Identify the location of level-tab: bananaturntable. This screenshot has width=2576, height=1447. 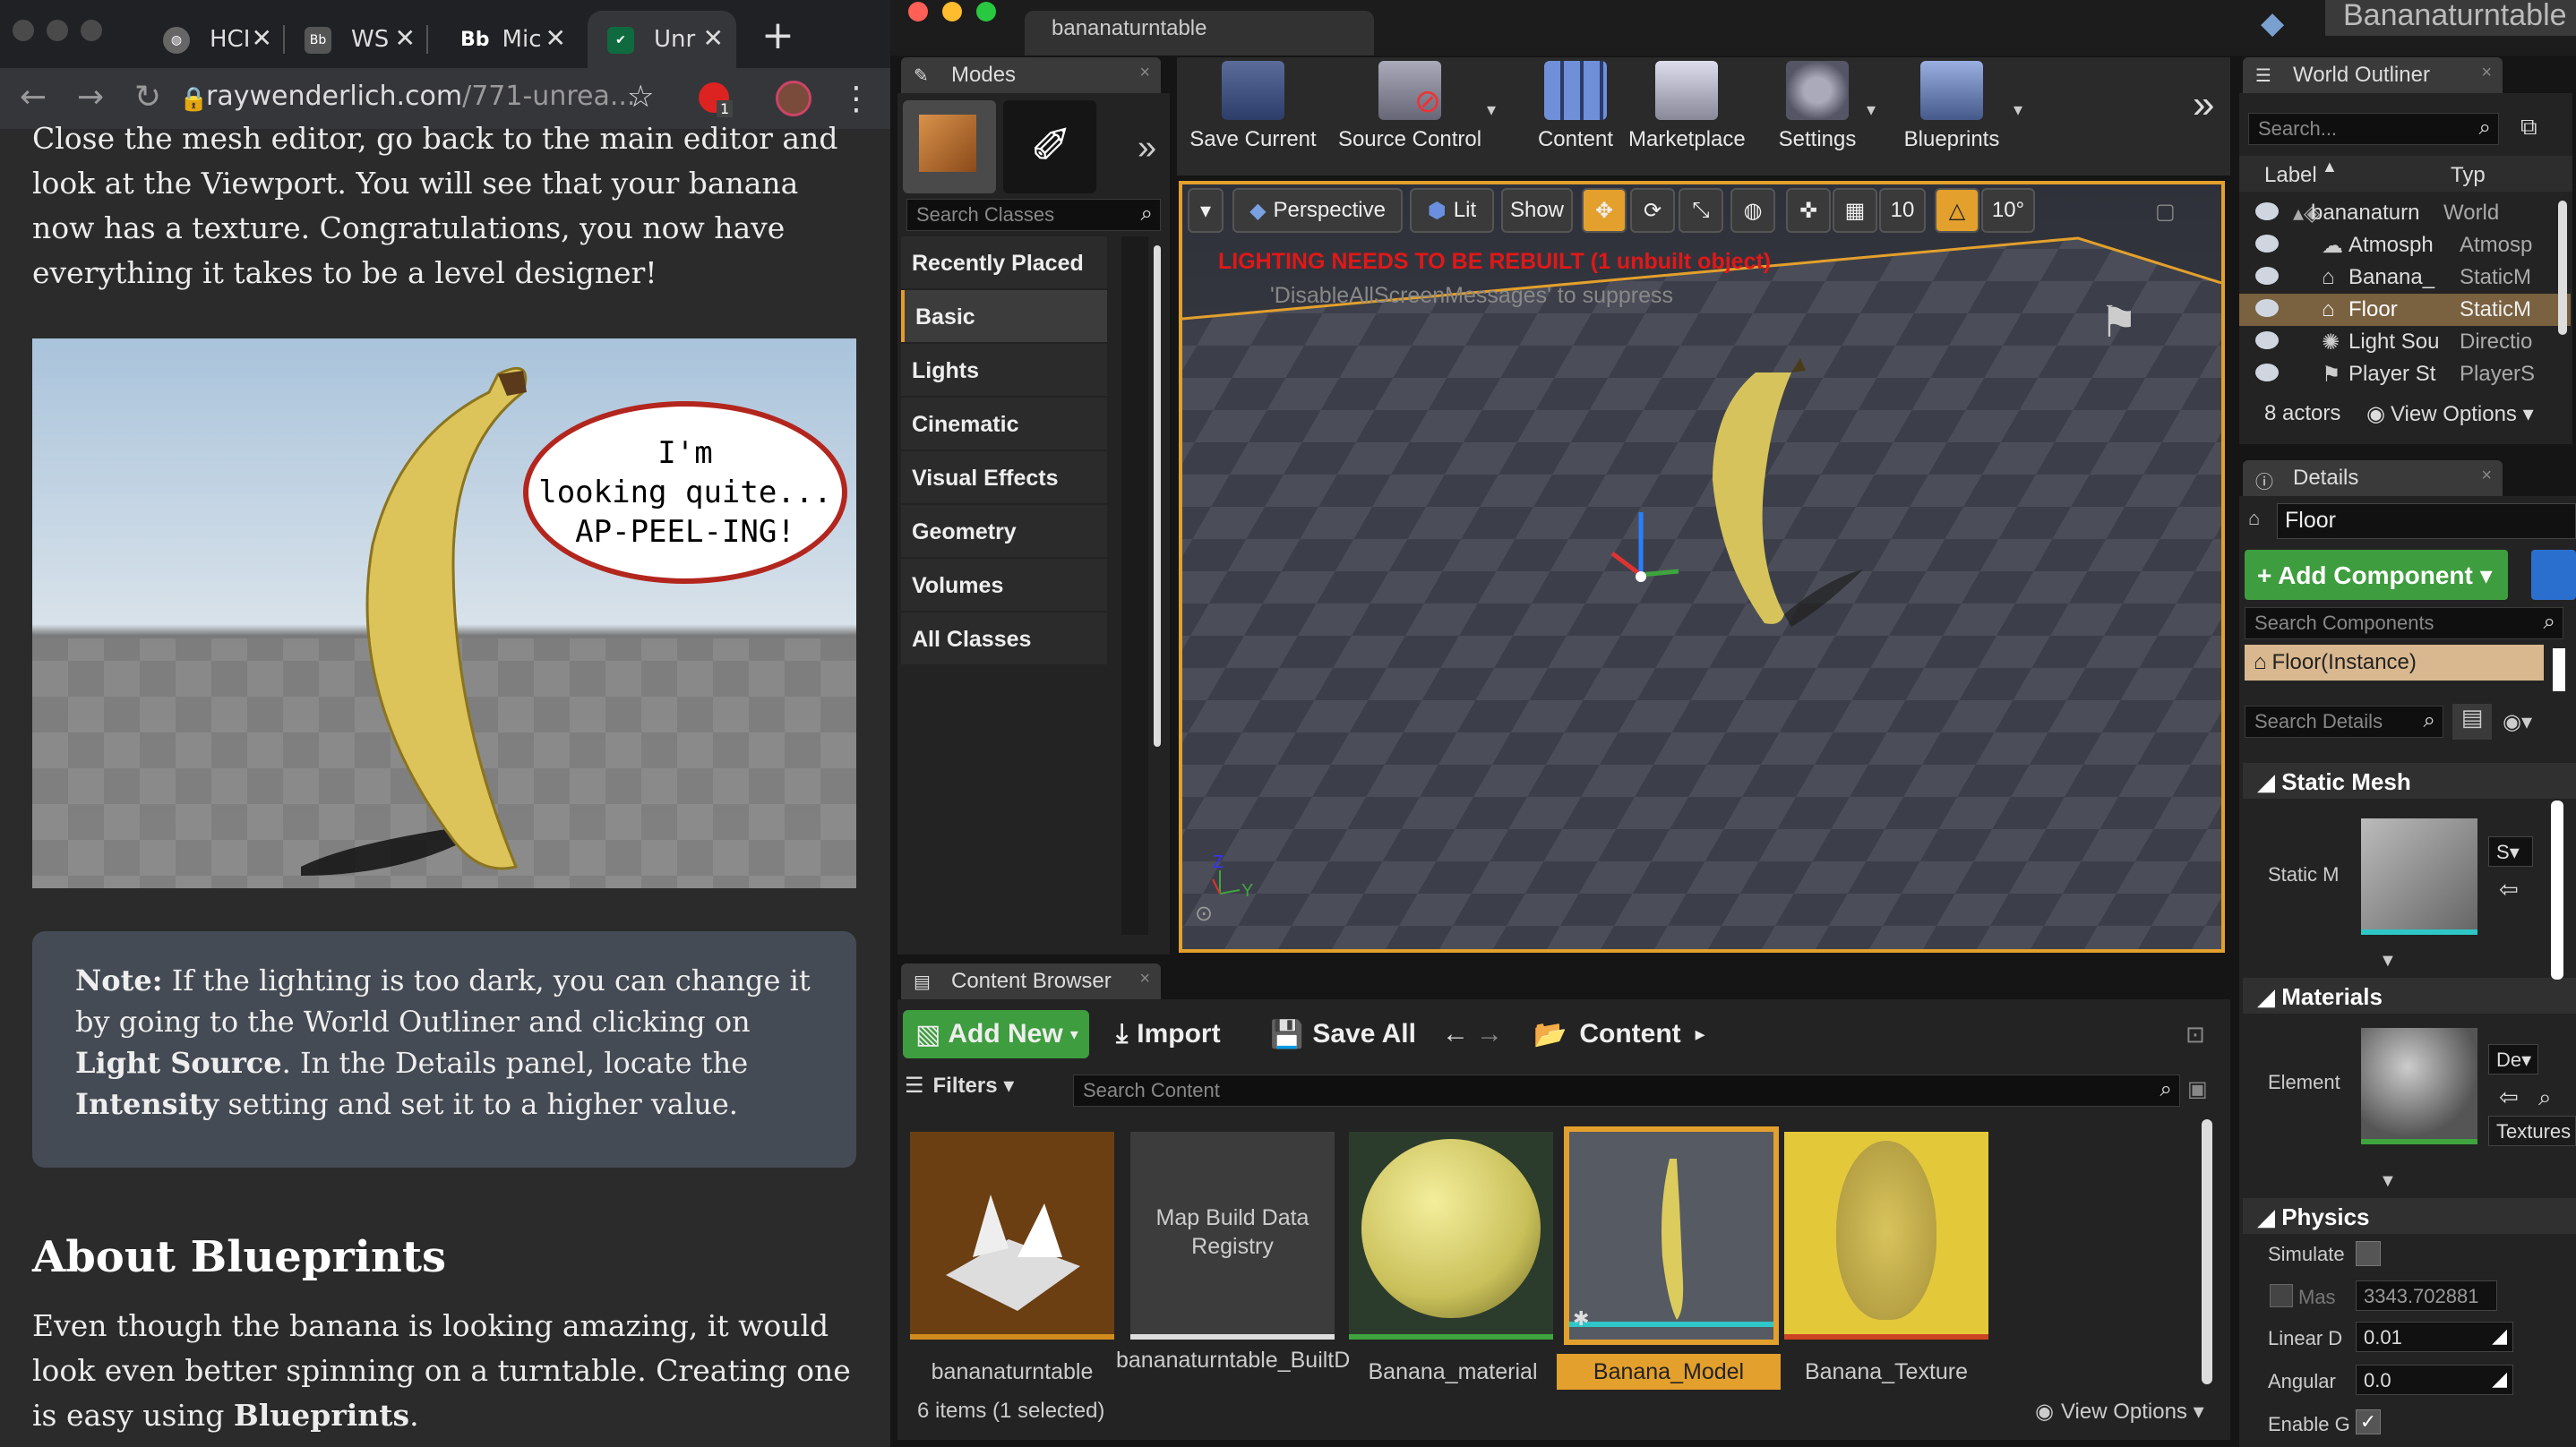
(1199, 33).